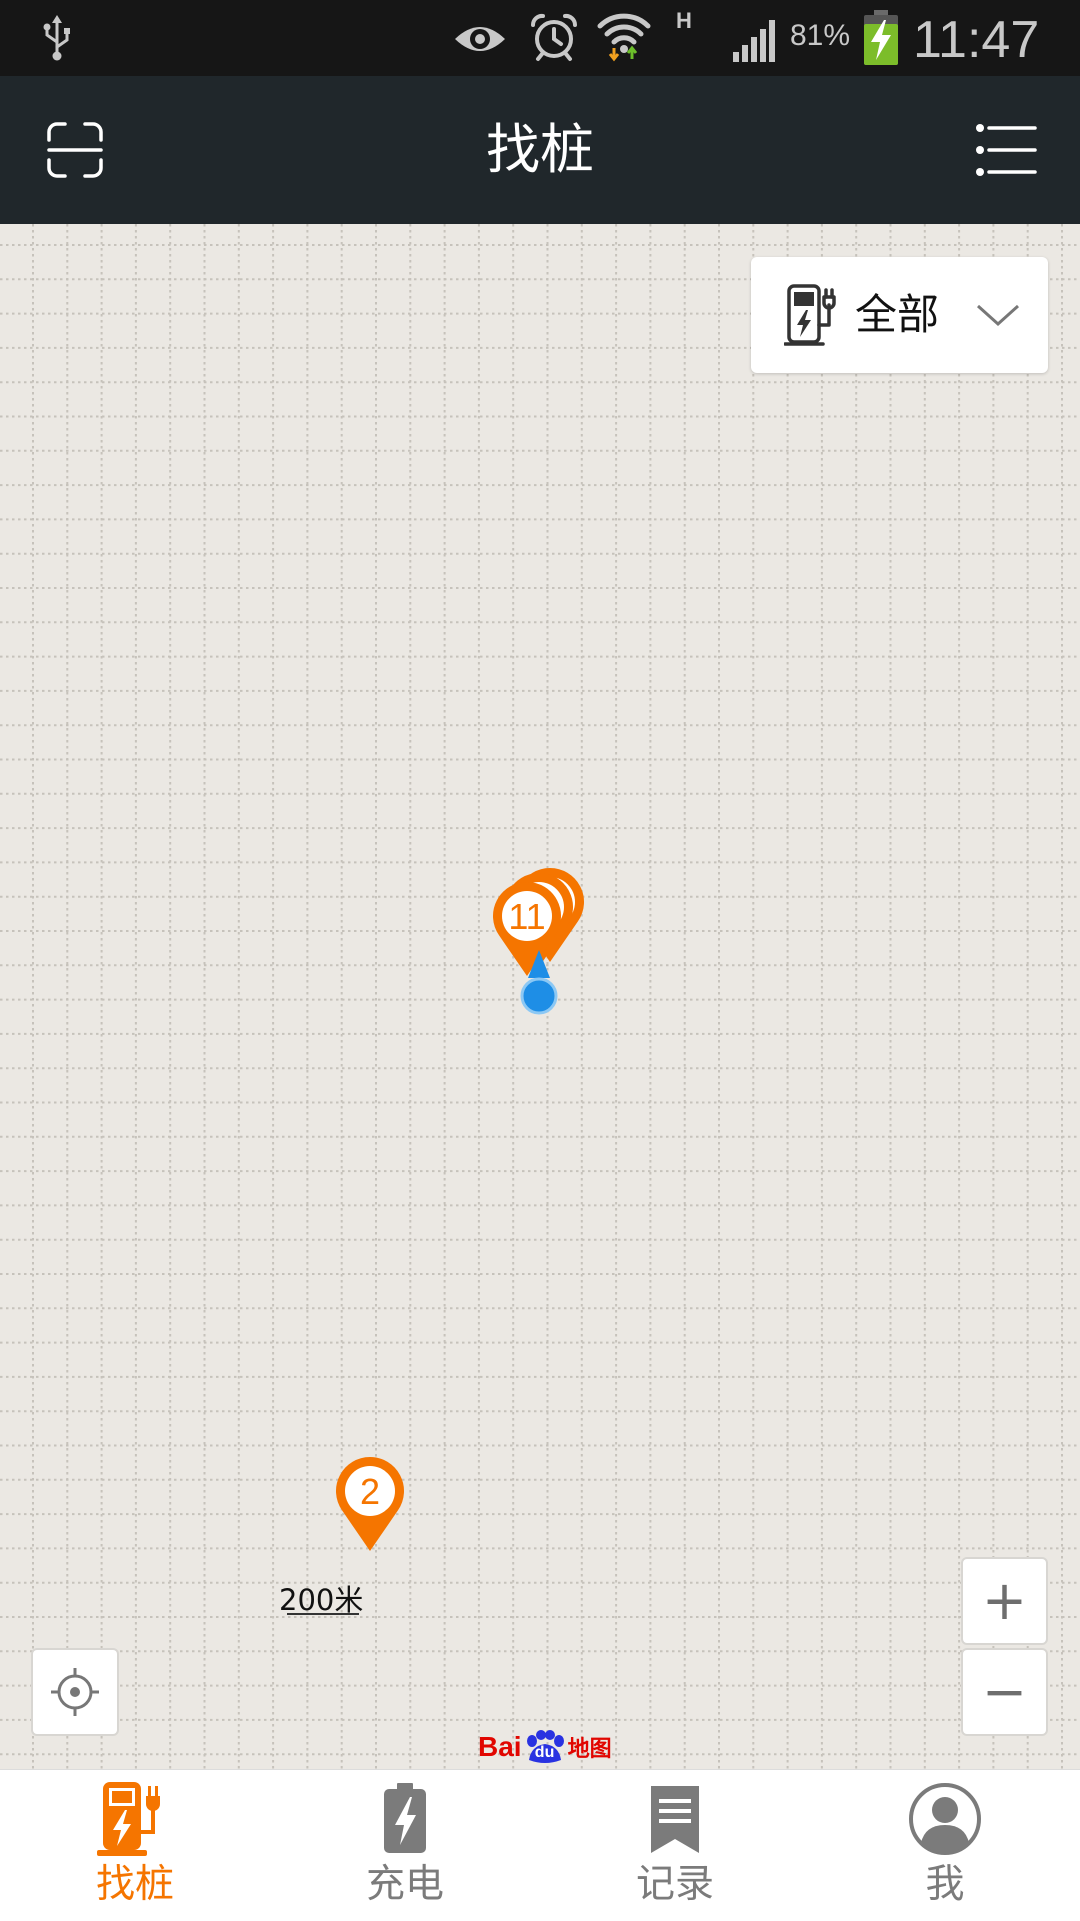  I want to click on map-scale-bar, so click(323, 1614).